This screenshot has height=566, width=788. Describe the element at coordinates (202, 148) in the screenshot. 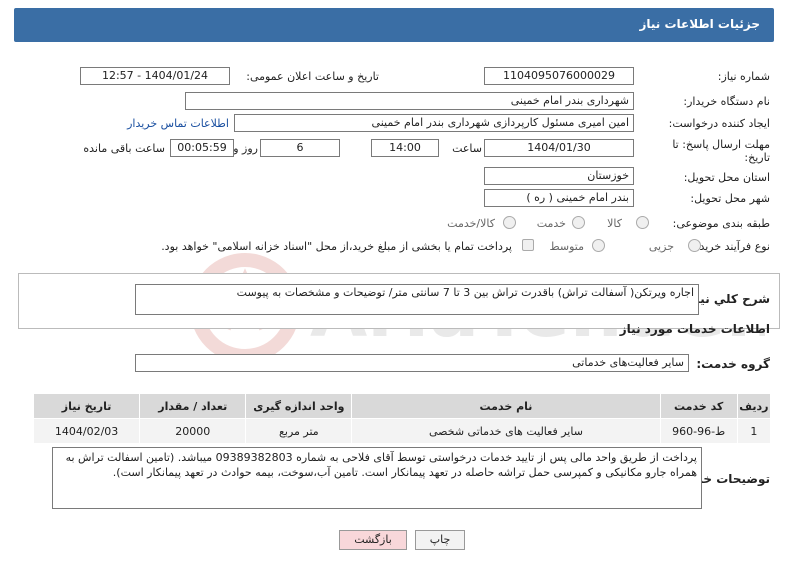

I see `remaining-time-field: 00:05:59` at that location.